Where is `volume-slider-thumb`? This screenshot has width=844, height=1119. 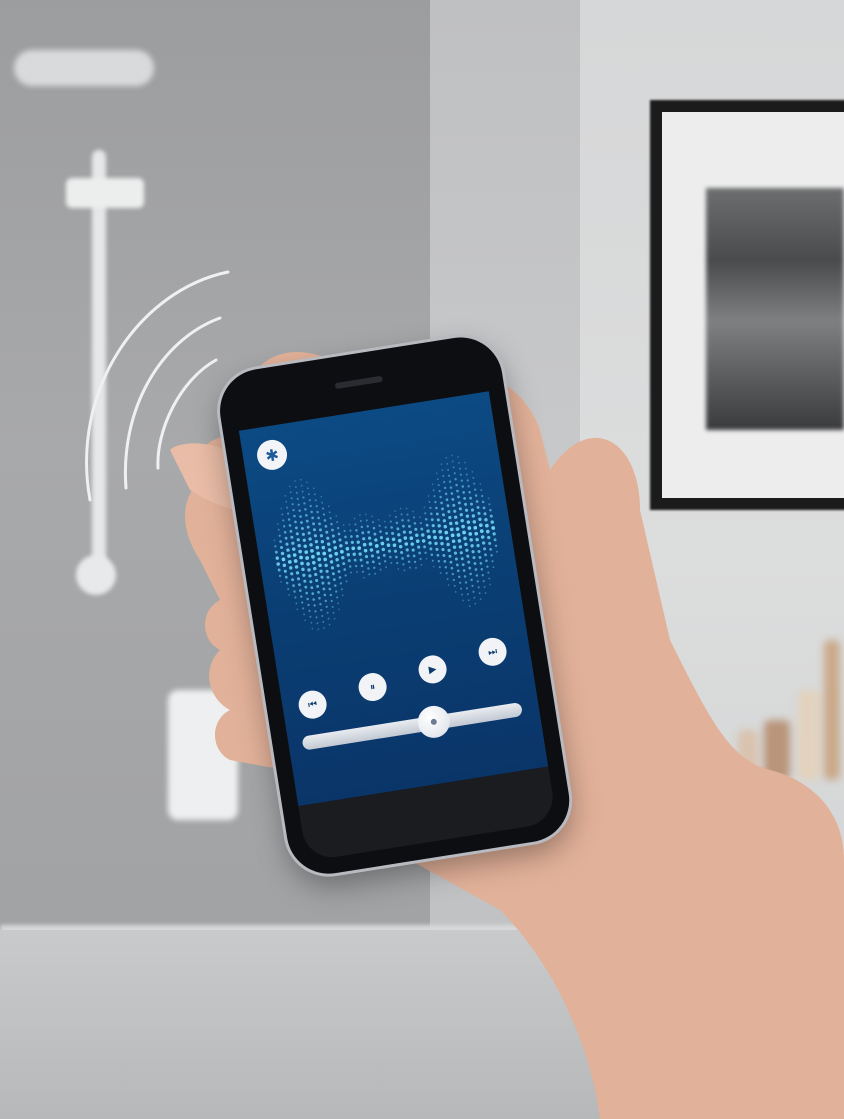
volume-slider-thumb is located at coordinates (434, 722).